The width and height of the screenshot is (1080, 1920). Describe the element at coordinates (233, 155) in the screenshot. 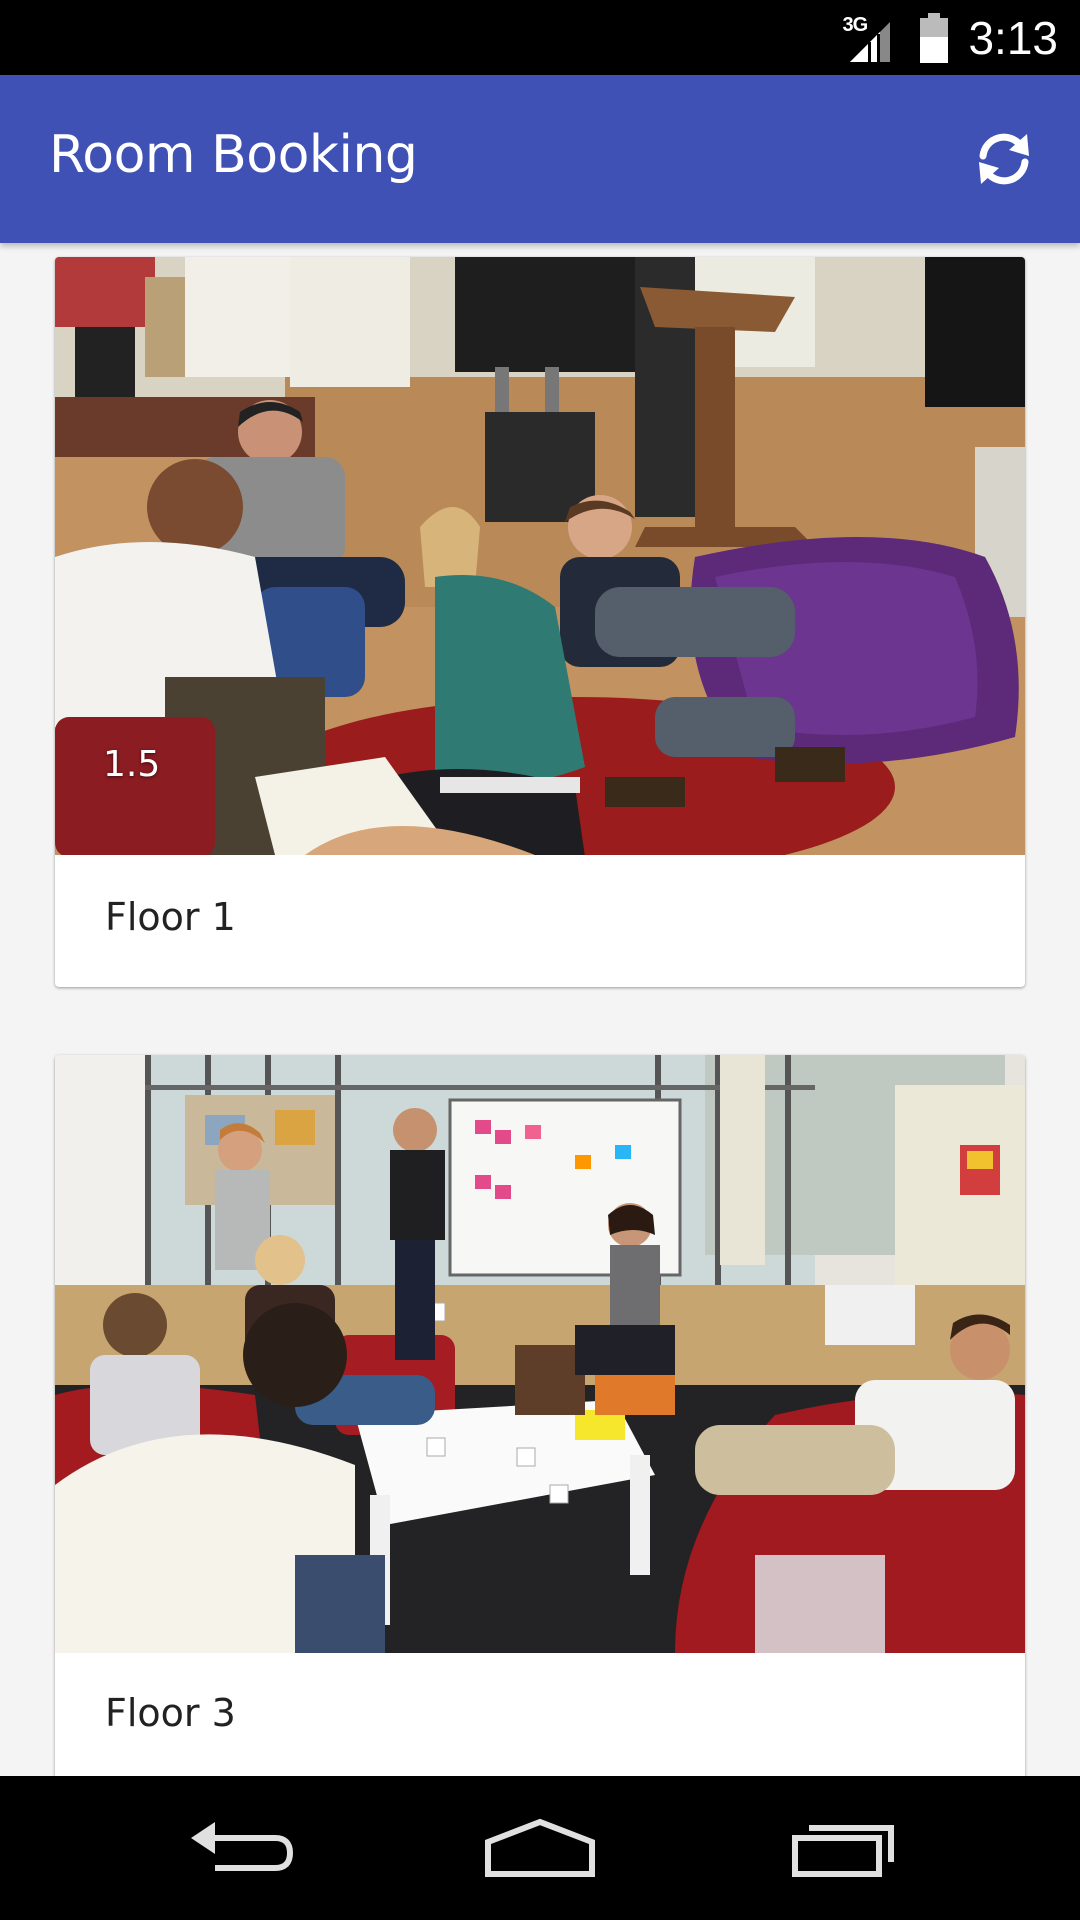

I see `page-title: Room Booking` at that location.